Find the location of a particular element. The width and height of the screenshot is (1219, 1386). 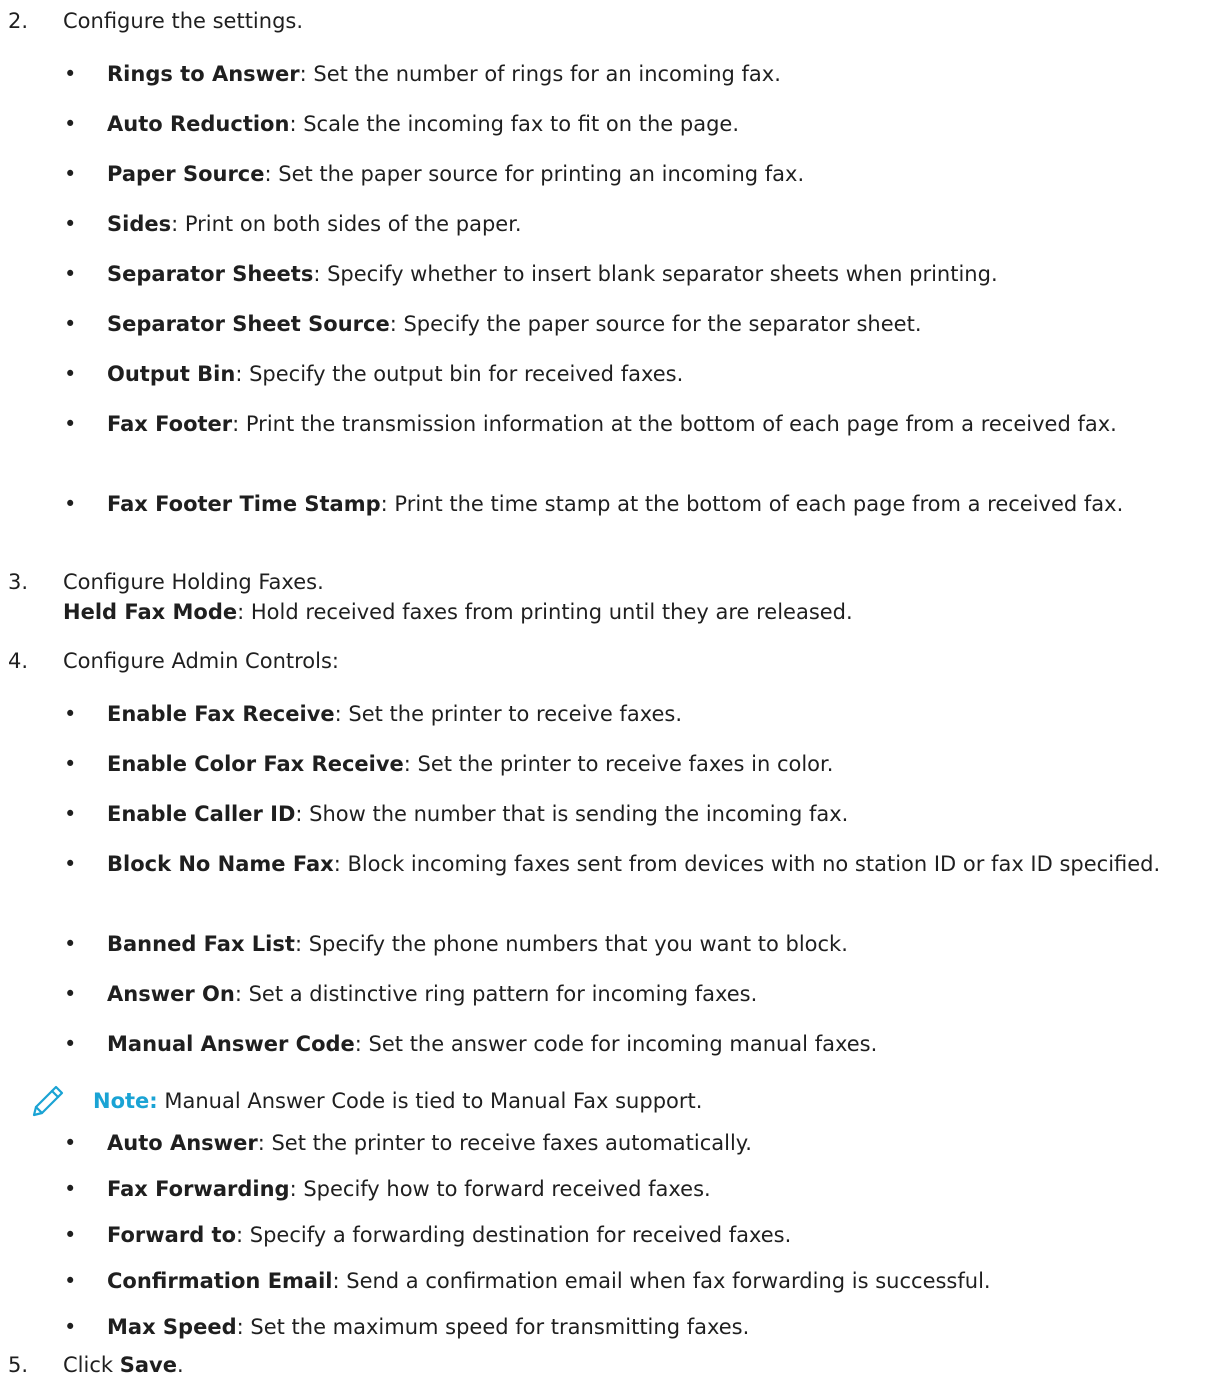

item-term: Confirmation Email is located at coordinates (220, 1281).